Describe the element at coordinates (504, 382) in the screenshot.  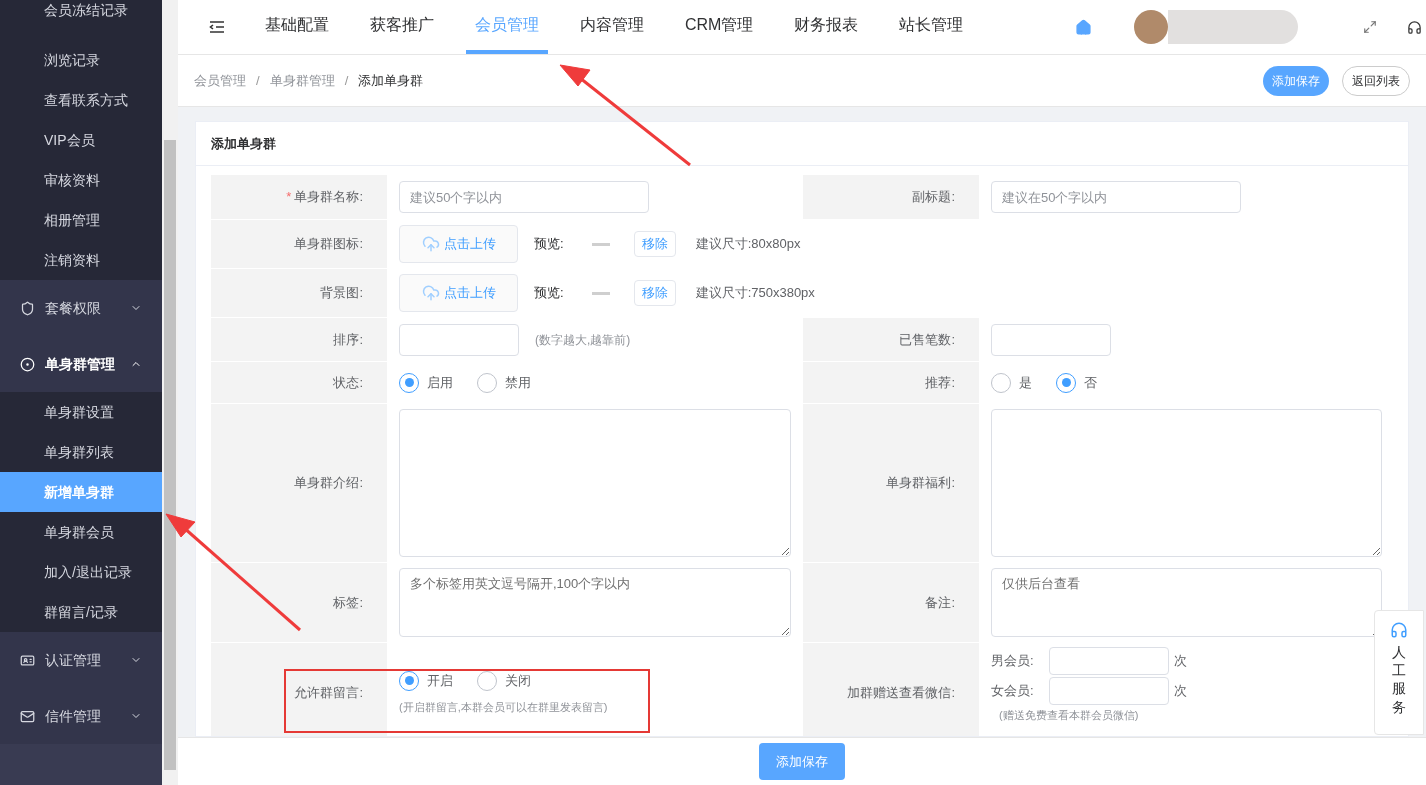
I see `radio-option: 禁用` at that location.